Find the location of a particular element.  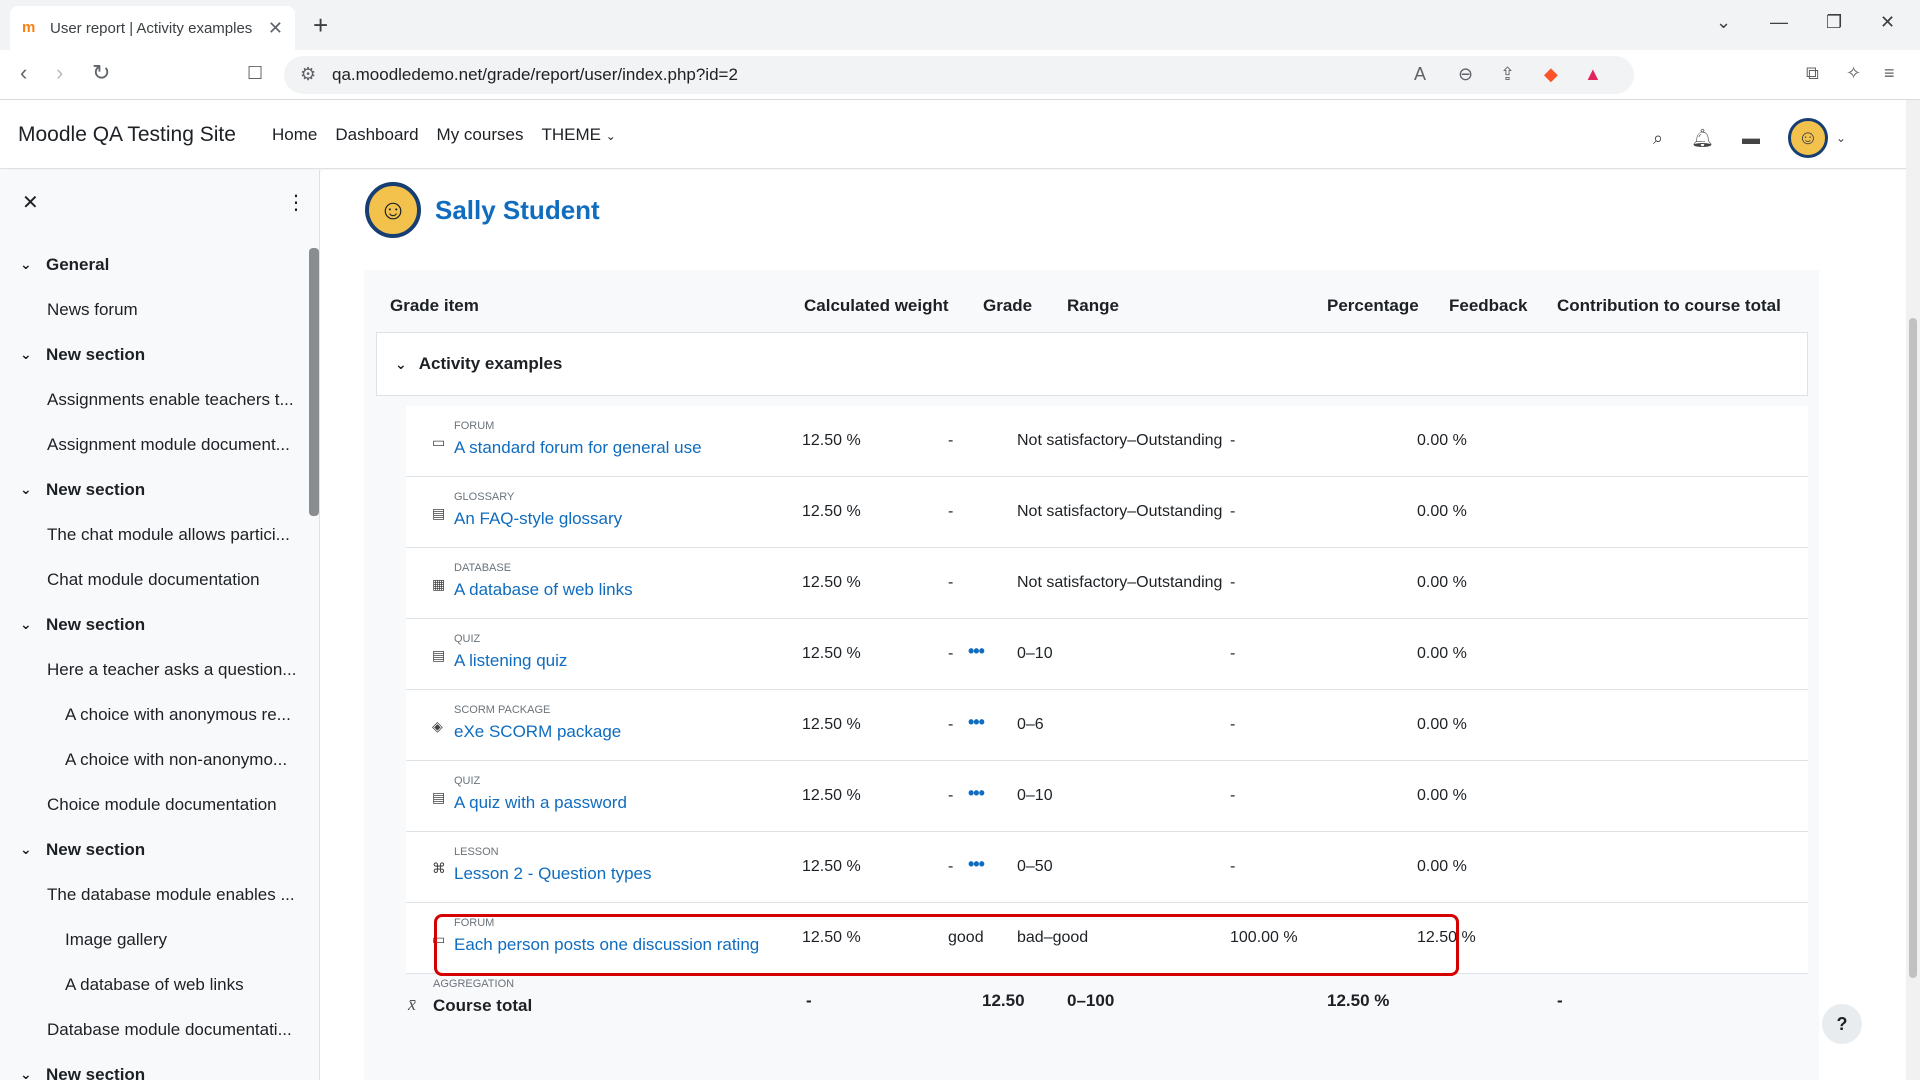

drawer-activity: Chat module documentation is located at coordinates (150, 579).